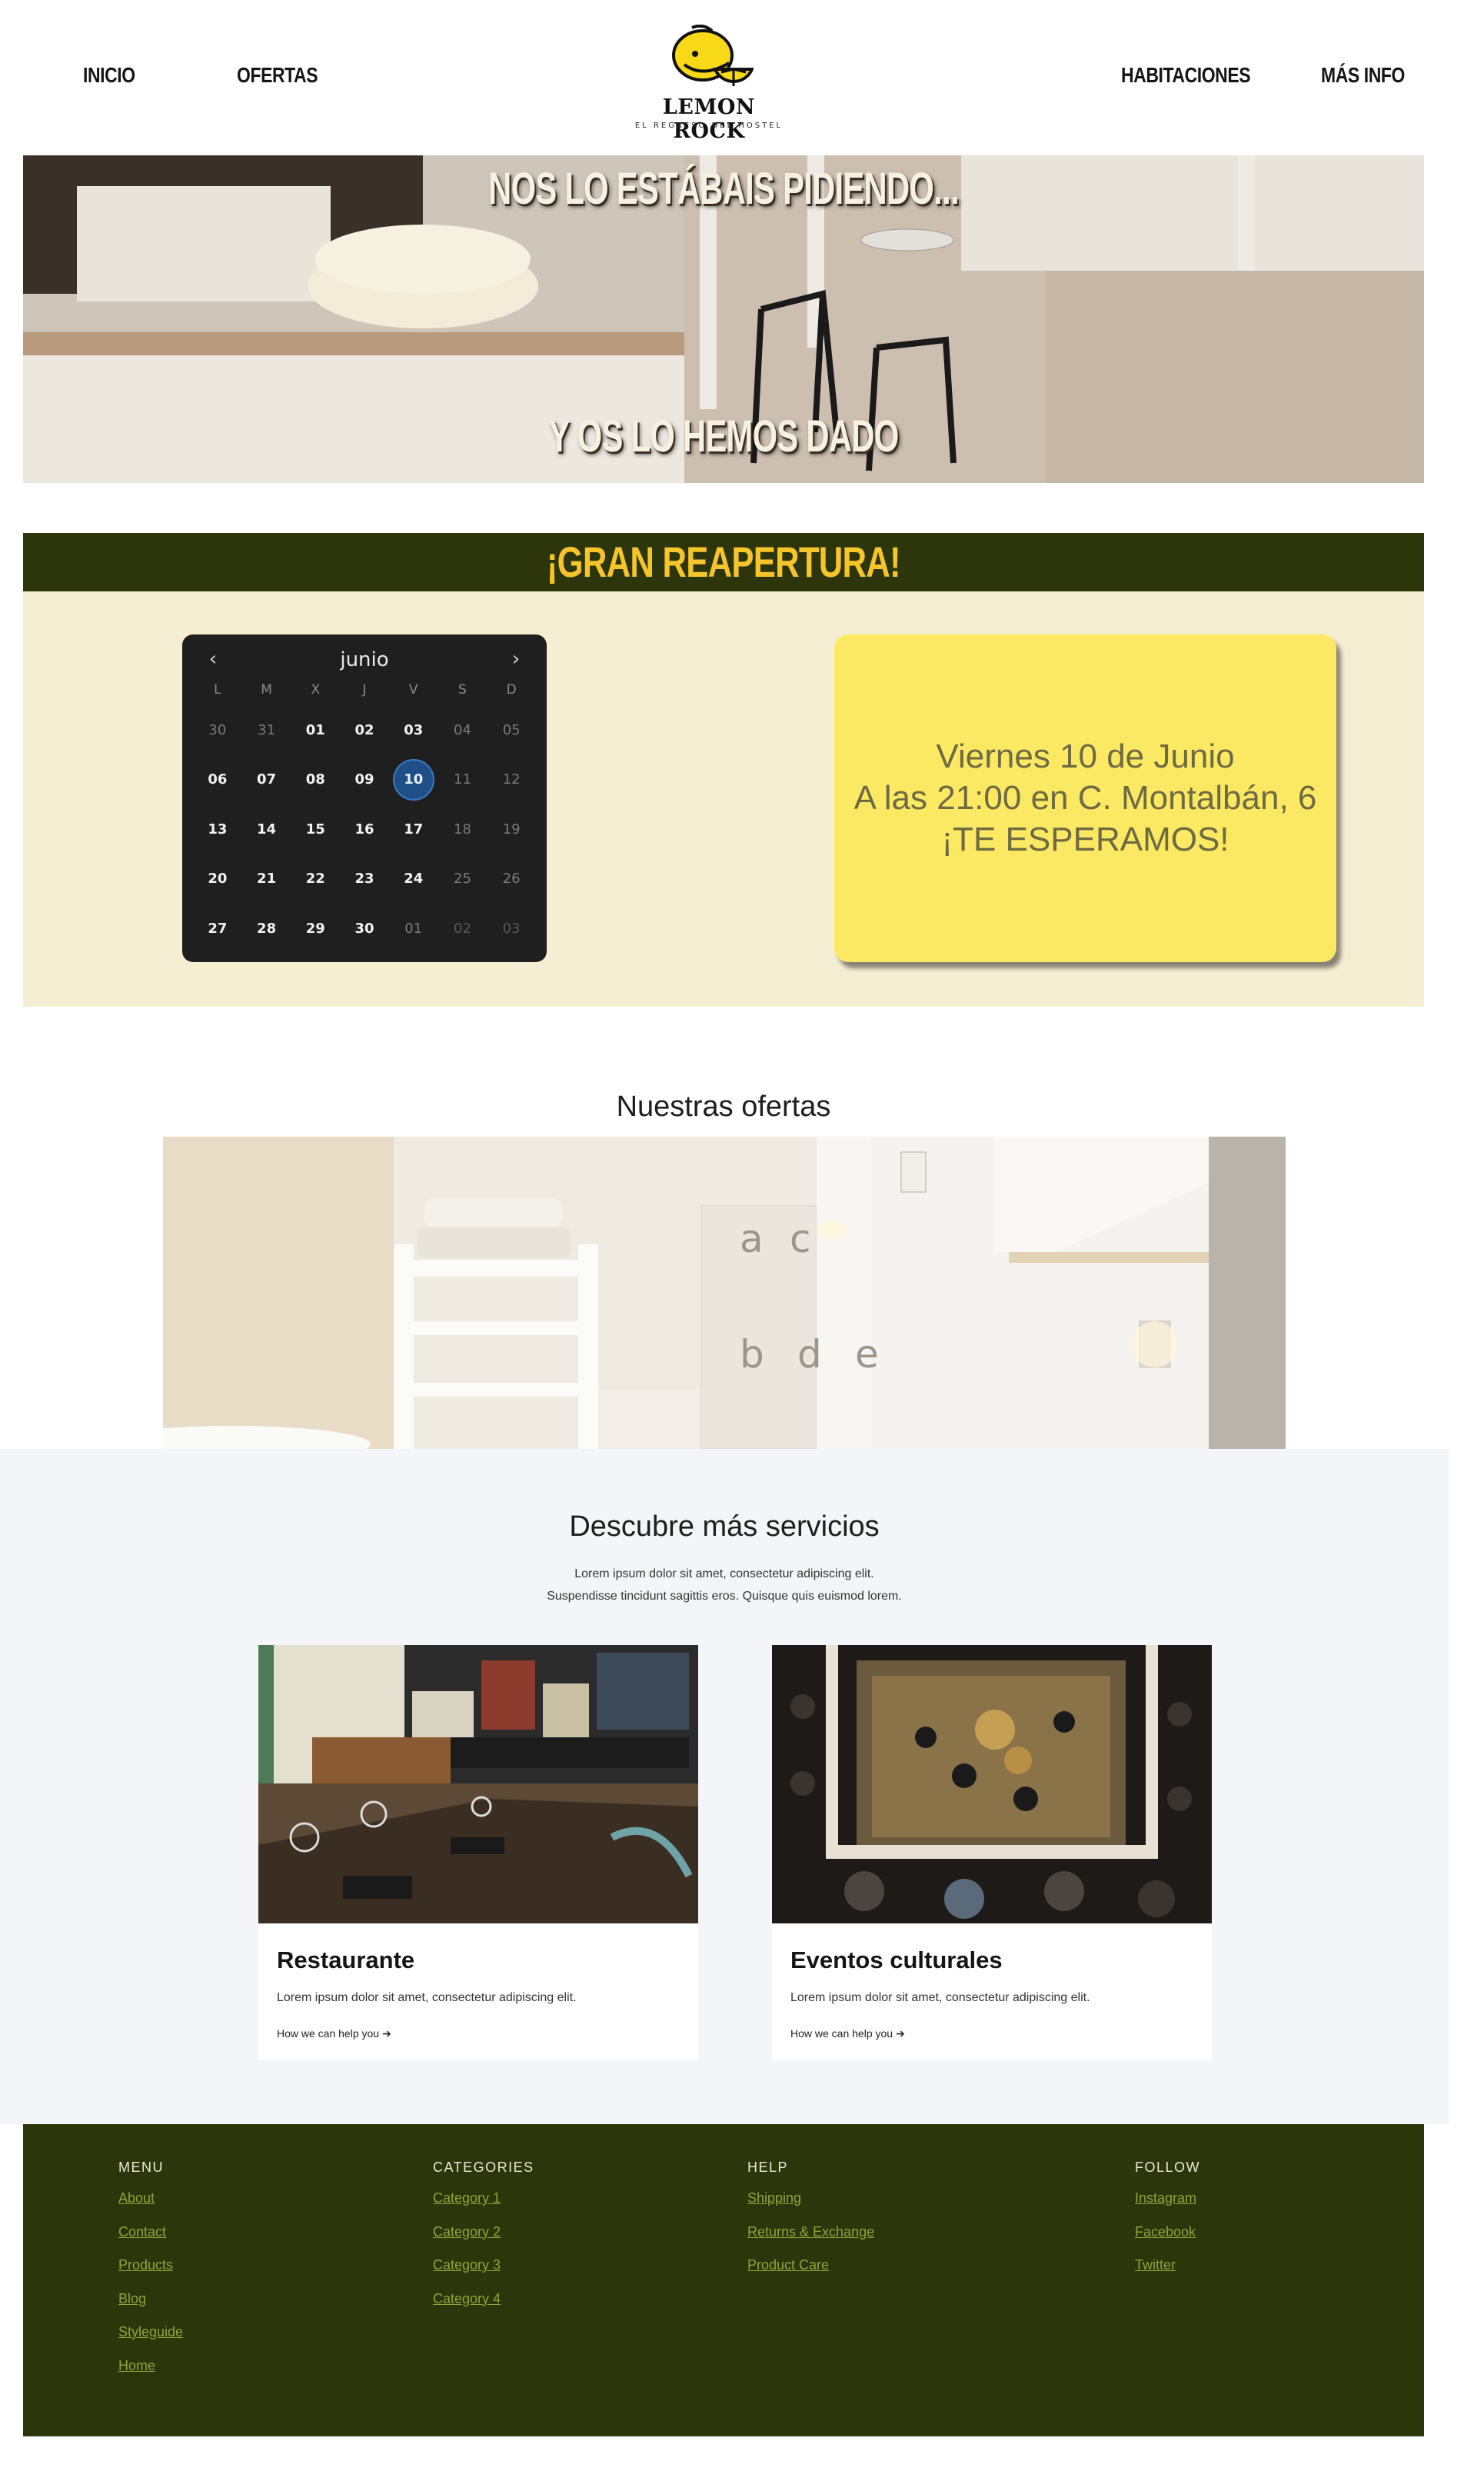  Describe the element at coordinates (218, 780) in the screenshot. I see `calendar-day: 06` at that location.